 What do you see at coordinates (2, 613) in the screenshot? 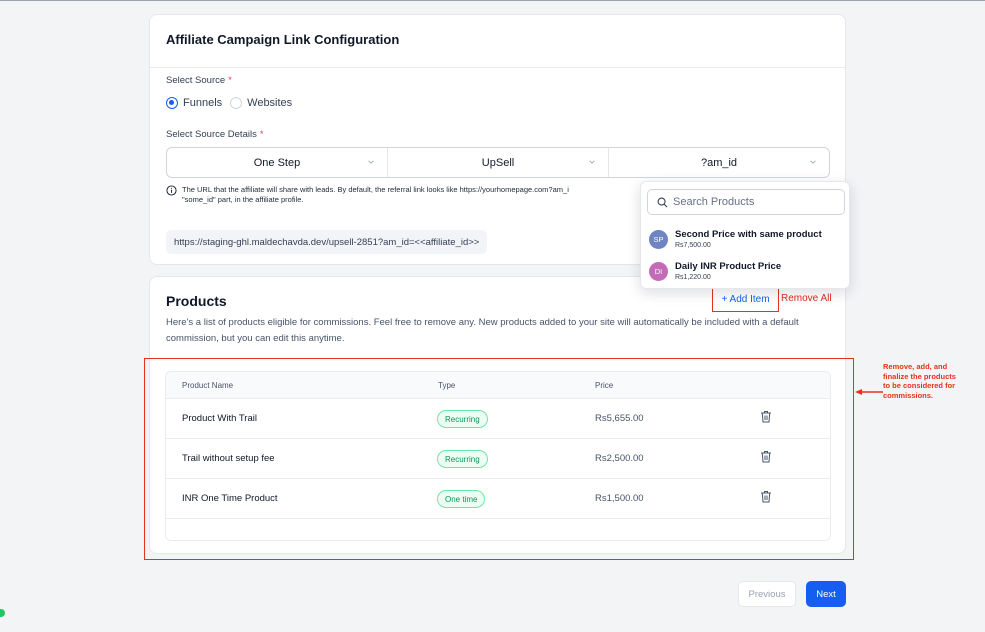
I see `status-indicator` at bounding box center [2, 613].